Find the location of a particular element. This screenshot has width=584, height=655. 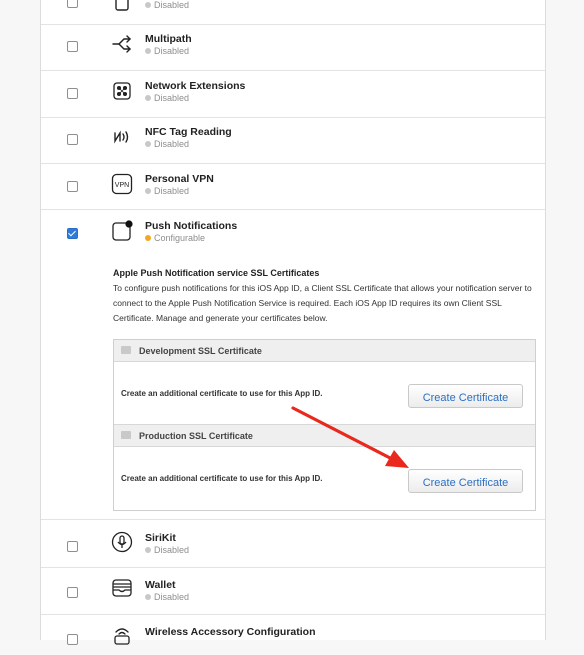

nfc-icon is located at coordinates (122, 137).